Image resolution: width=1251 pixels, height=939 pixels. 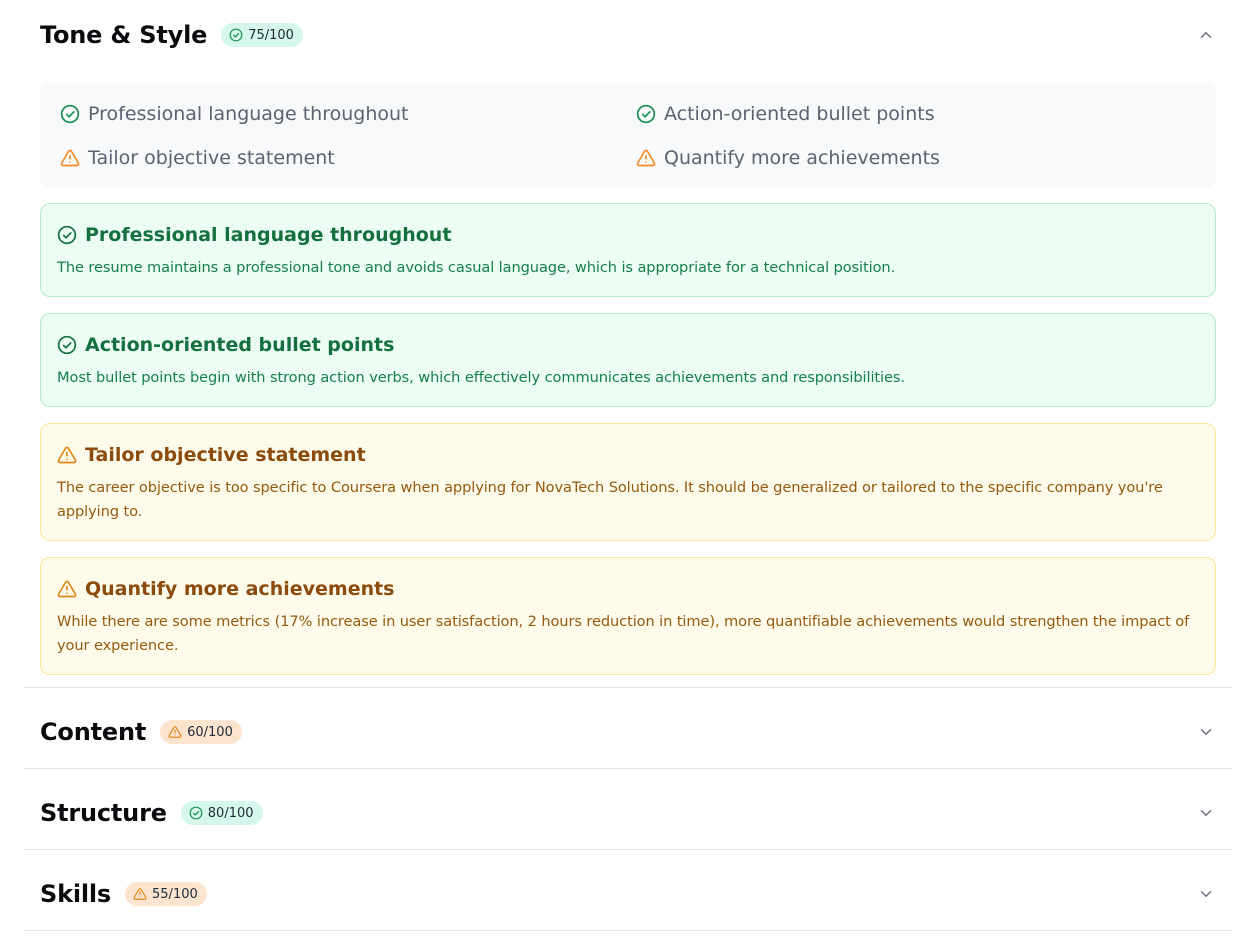 I want to click on section-title: Structure, so click(x=103, y=813).